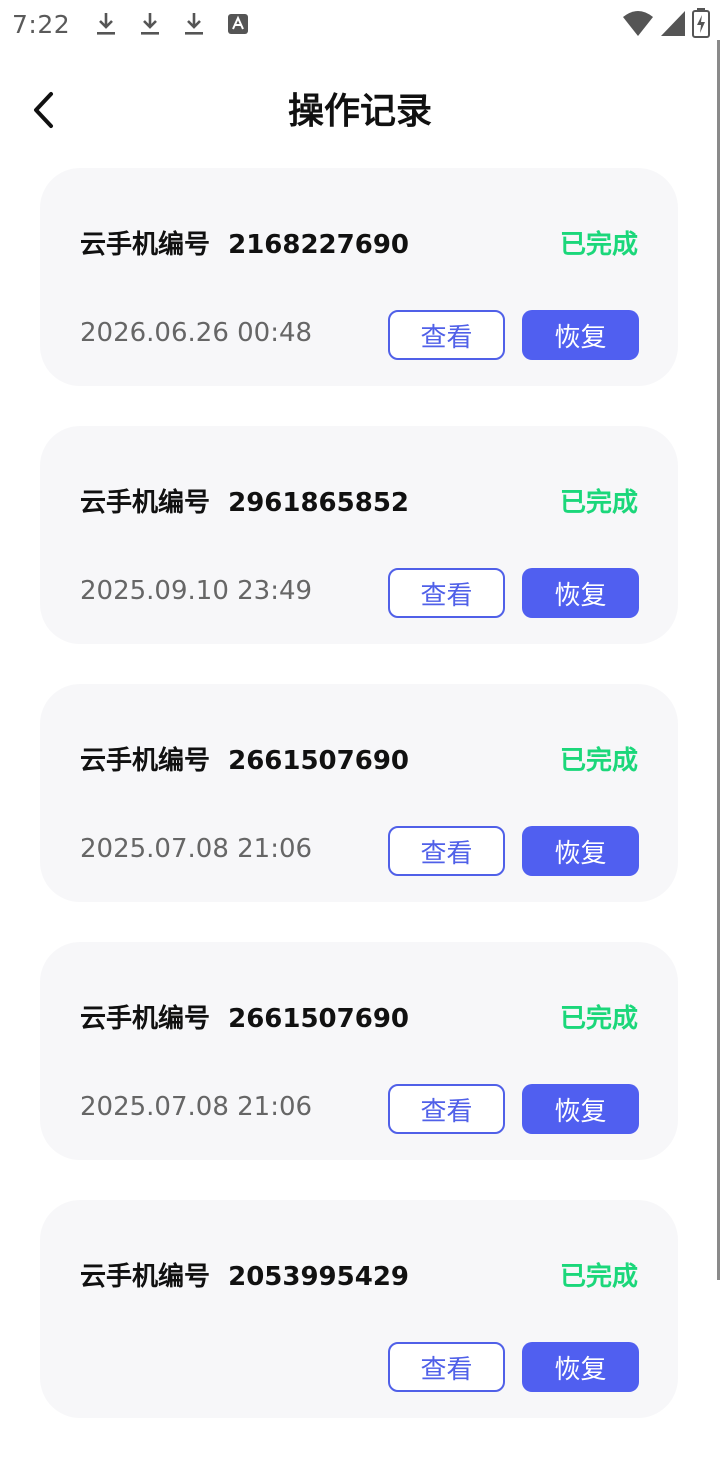 This screenshot has width=720, height=1458. Describe the element at coordinates (245, 245) in the screenshot. I see `phone-number: 云手机编号 2168227690` at that location.